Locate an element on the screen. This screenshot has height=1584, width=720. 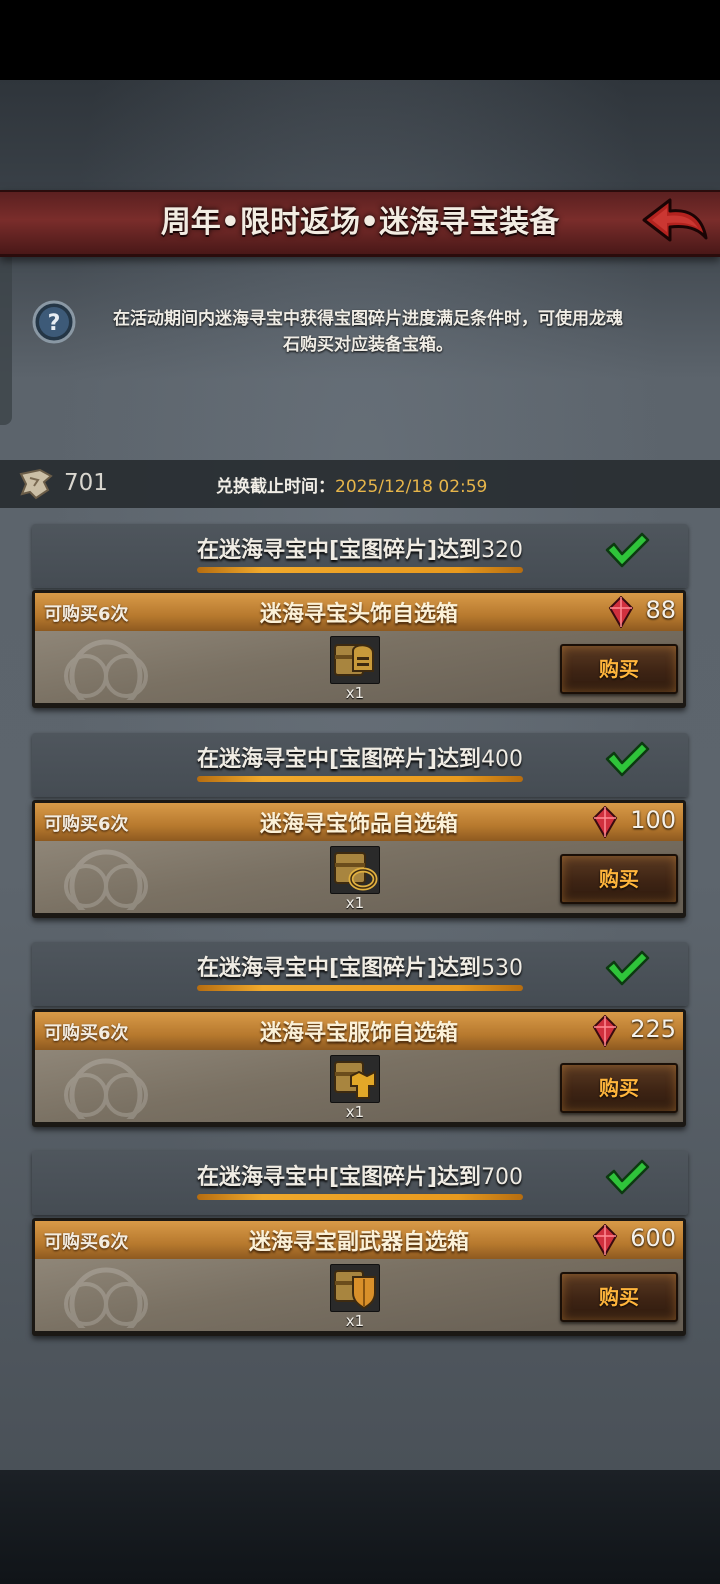
ring-chest-icon is located at coordinates (356, 871).